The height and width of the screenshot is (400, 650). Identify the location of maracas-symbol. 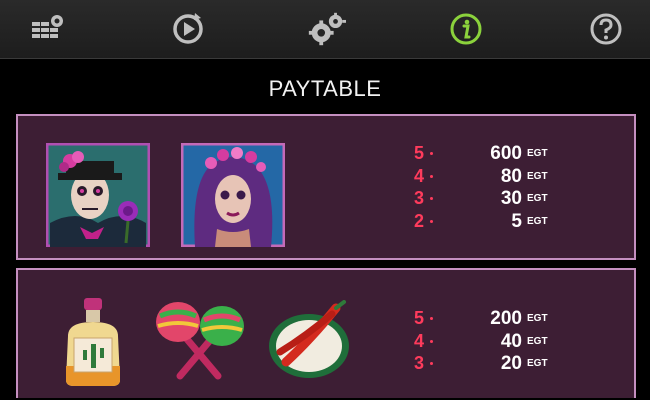
(199, 341).